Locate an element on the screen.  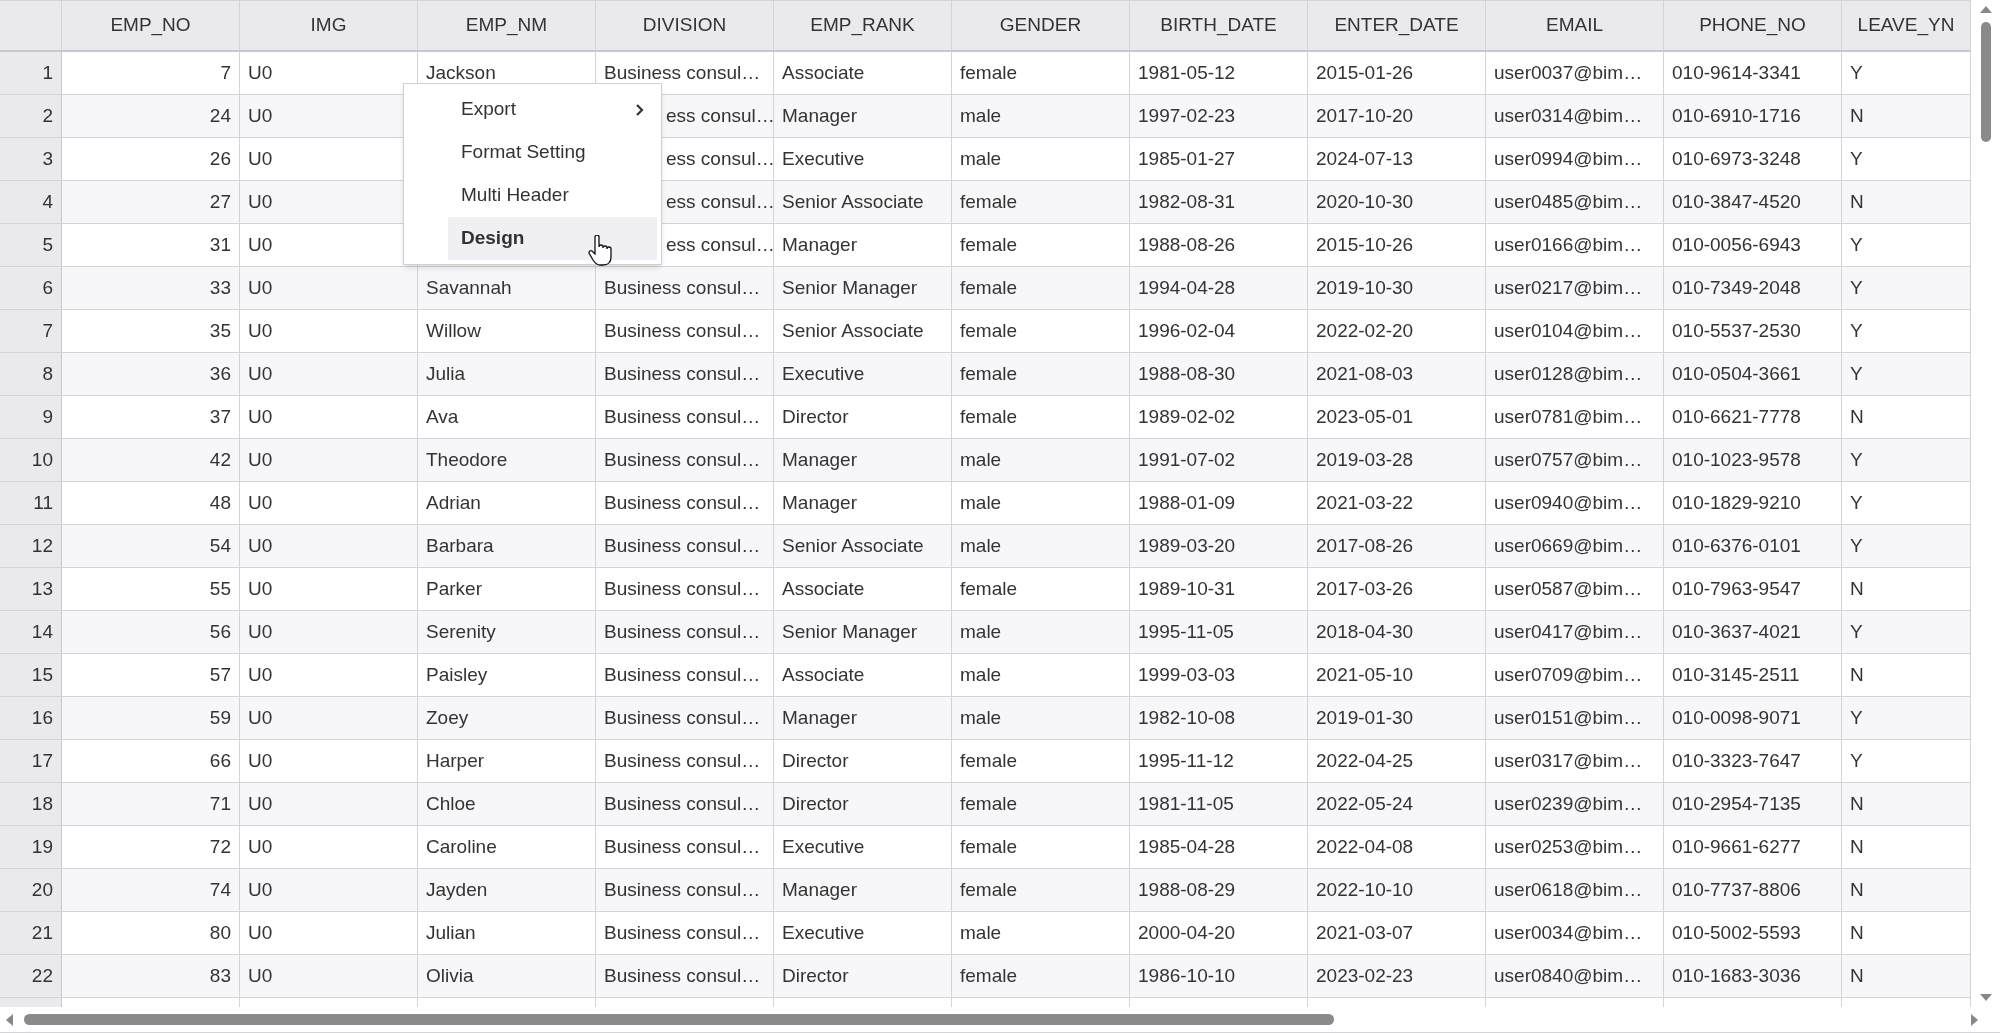
table-cell-text: 010-6376-0101 is located at coordinates (1736, 545).